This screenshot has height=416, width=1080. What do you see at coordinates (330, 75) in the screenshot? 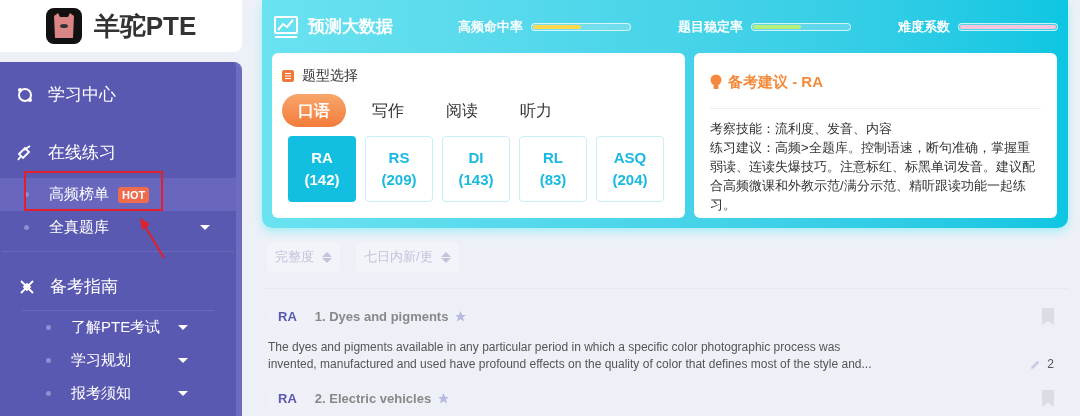
I see `card-title: 题型选择` at bounding box center [330, 75].